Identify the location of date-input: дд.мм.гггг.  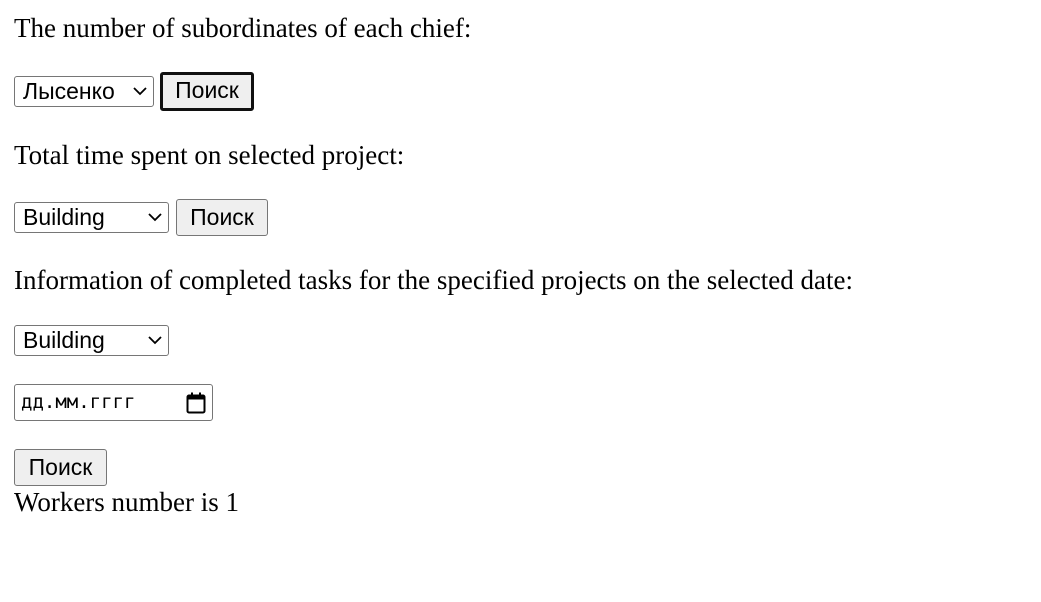
(113, 402).